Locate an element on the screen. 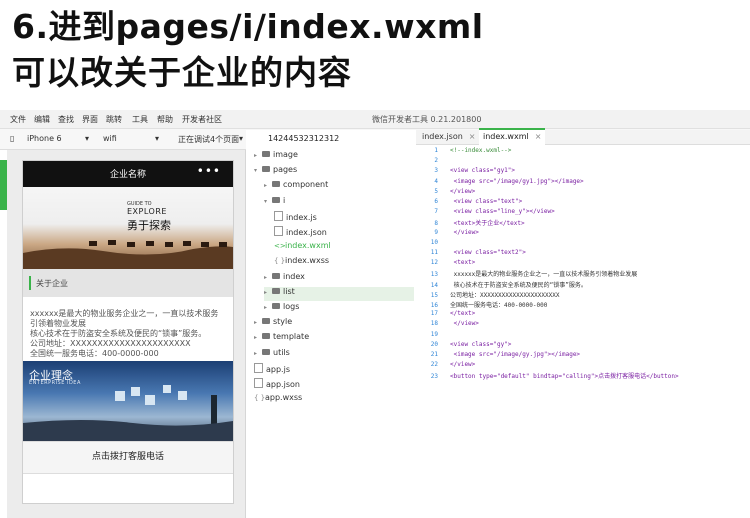 This screenshot has height=518, width=750. tree-item: ▾ i is located at coordinates (339, 203).